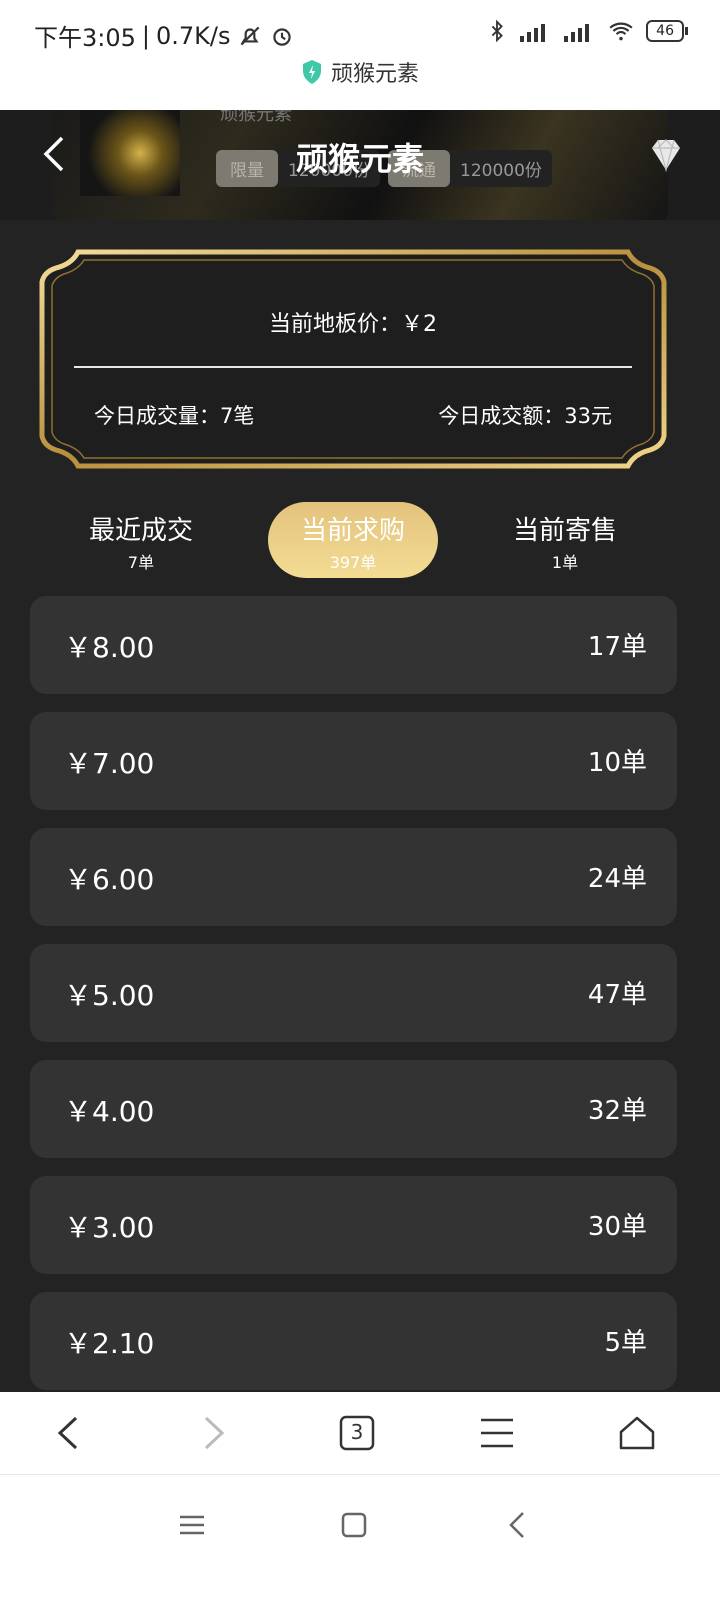 Image resolution: width=720 pixels, height=1600 pixels. What do you see at coordinates (359, 159) in the screenshot?
I see `page-title: 顽猴元素` at bounding box center [359, 159].